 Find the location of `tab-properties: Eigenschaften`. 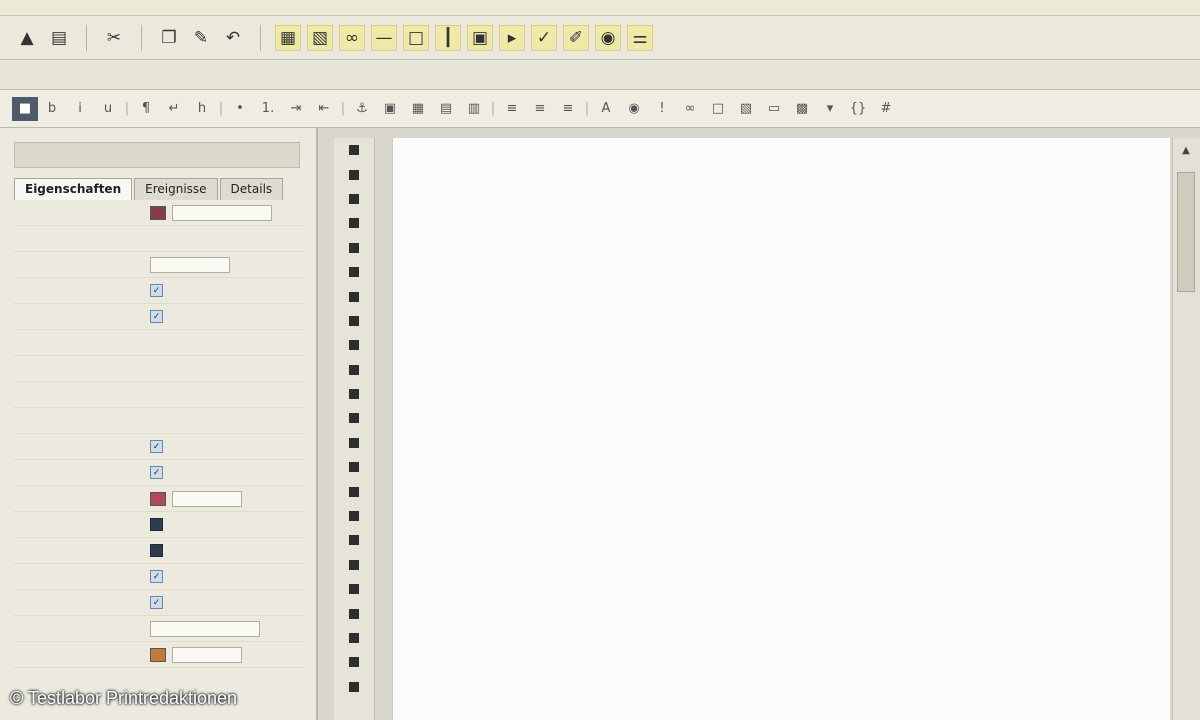

tab-properties: Eigenschaften is located at coordinates (73, 189).